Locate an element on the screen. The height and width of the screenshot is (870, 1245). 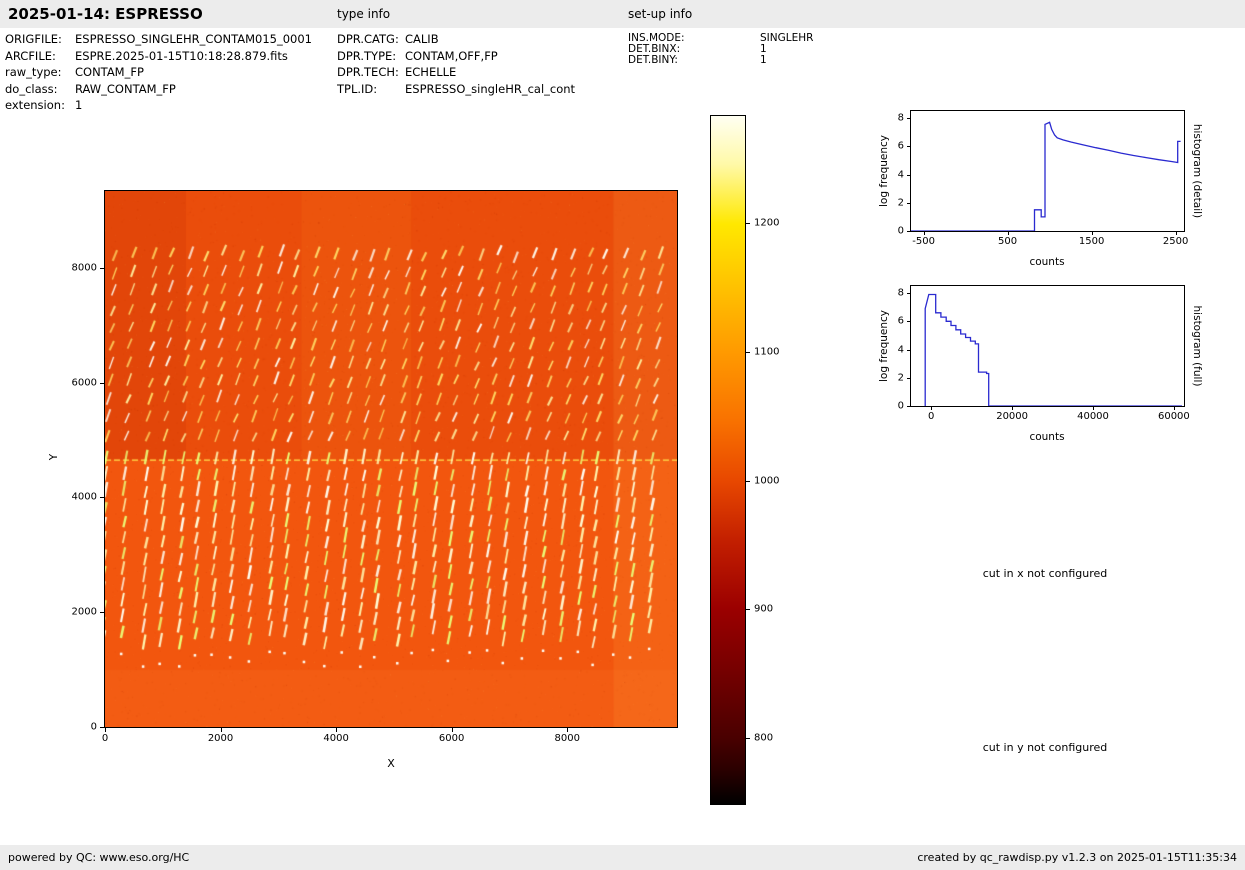
meta-label: TPL.ID: is located at coordinates (357, 88).